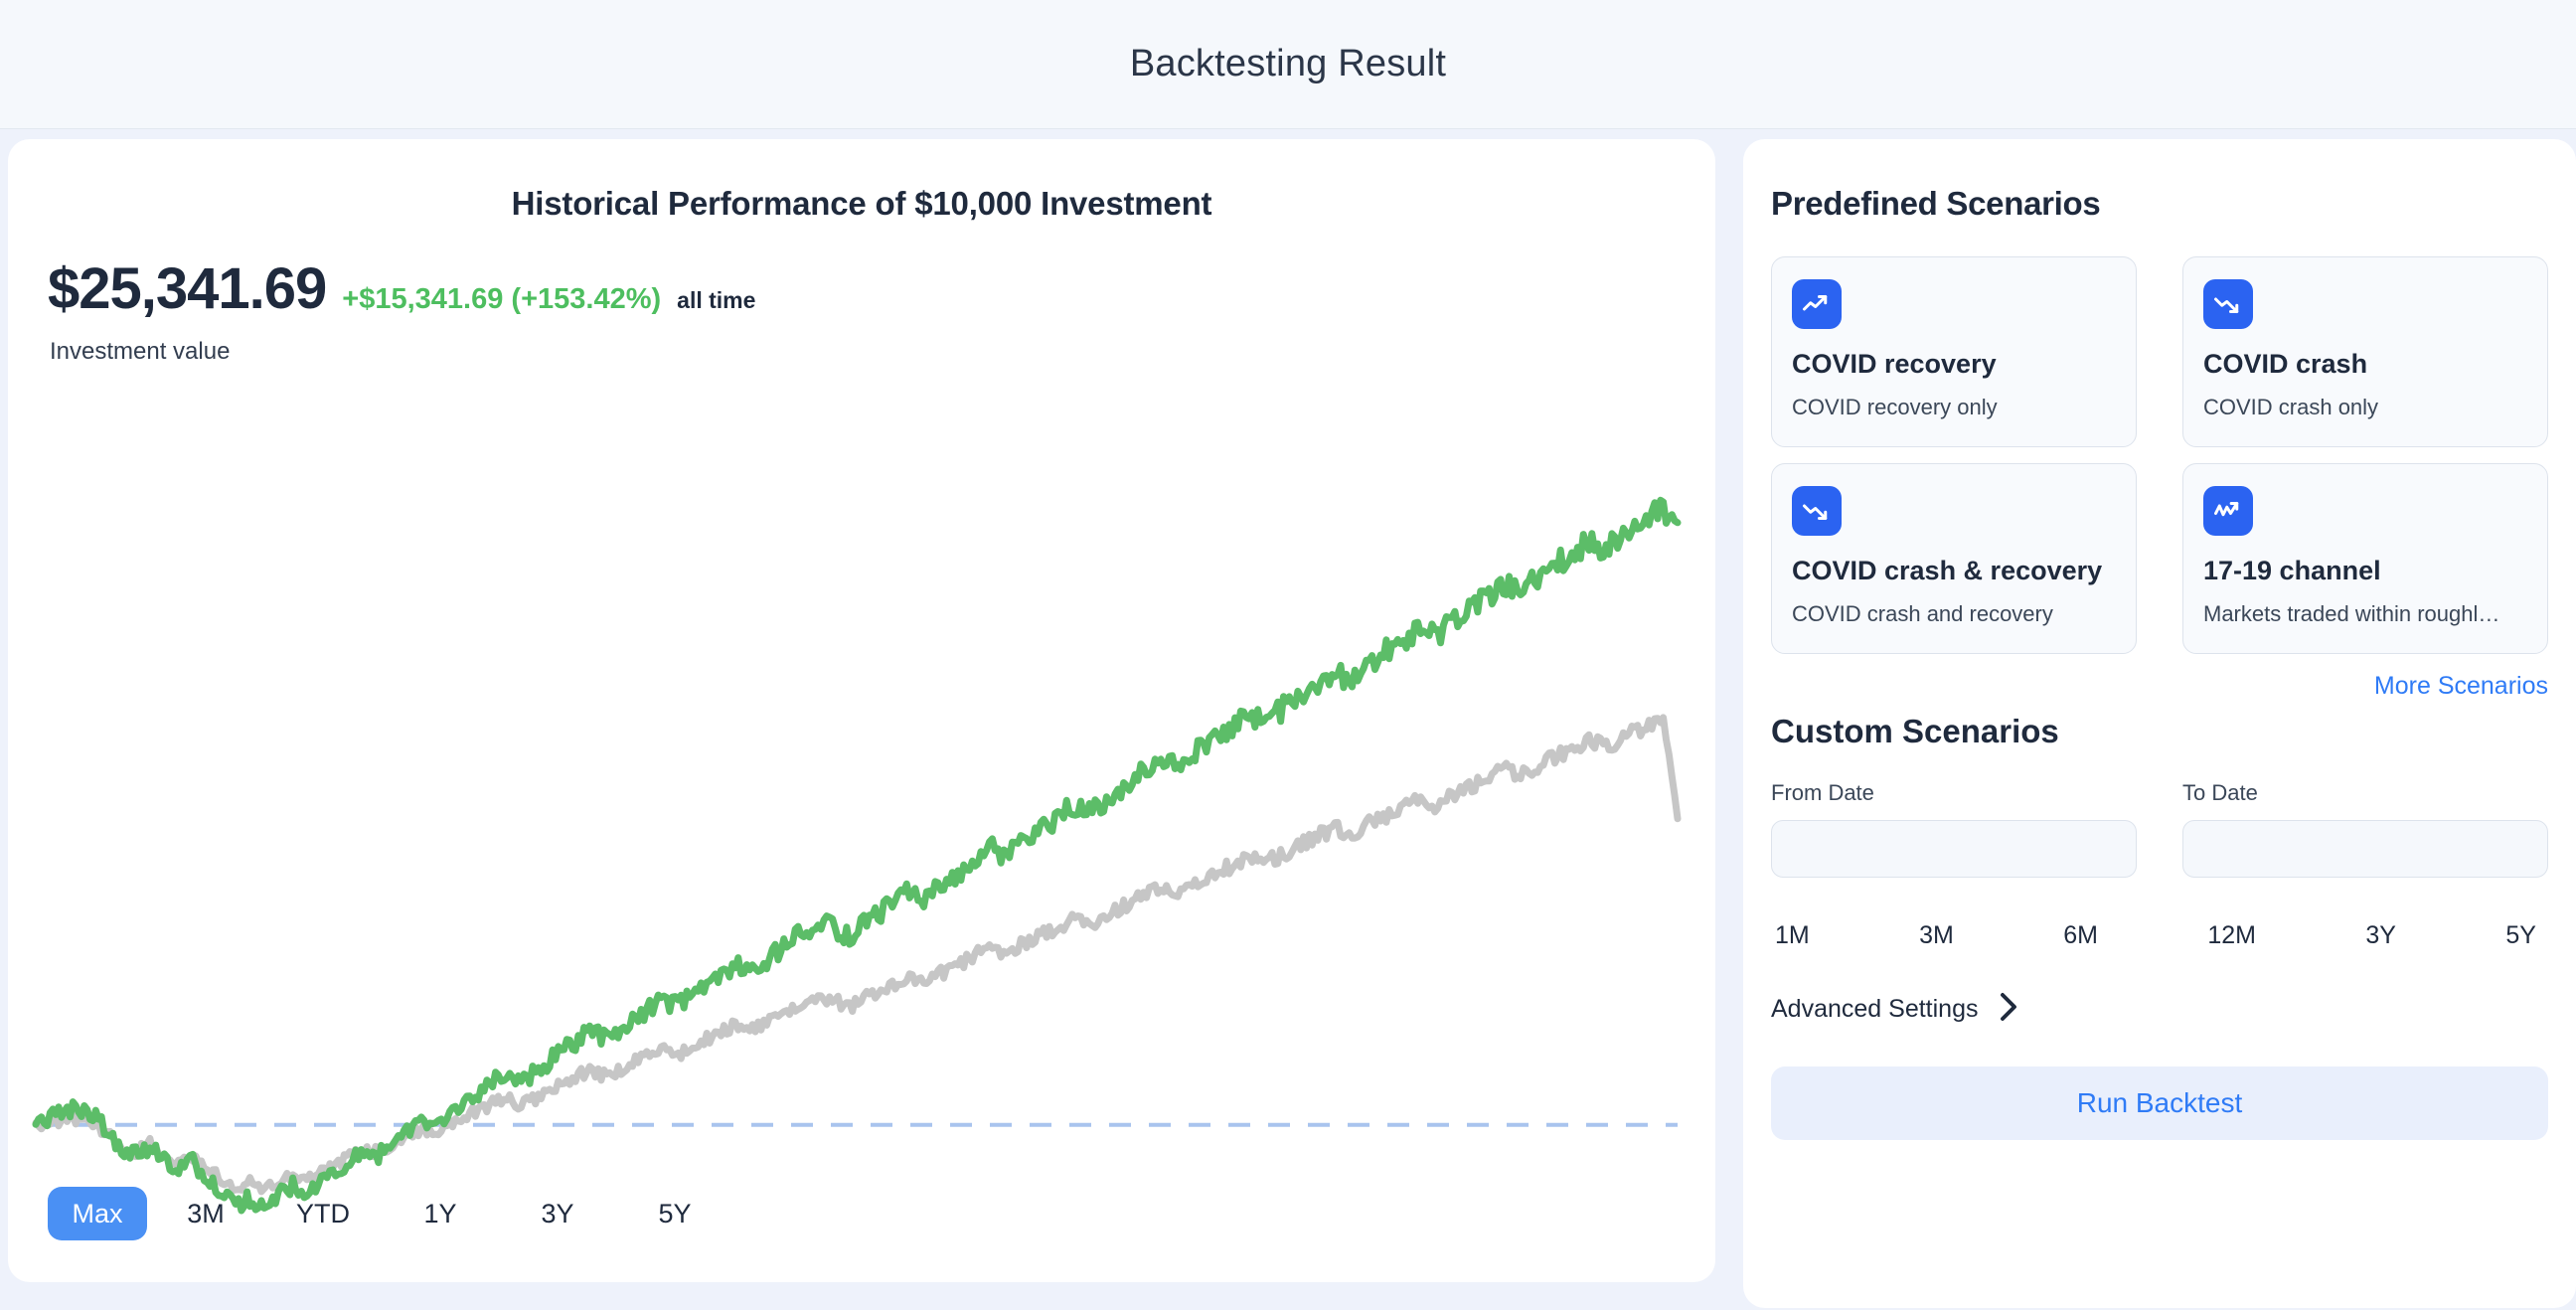 This screenshot has height=1310, width=2576. I want to click on range-button-1y: 1Y, so click(440, 1214).